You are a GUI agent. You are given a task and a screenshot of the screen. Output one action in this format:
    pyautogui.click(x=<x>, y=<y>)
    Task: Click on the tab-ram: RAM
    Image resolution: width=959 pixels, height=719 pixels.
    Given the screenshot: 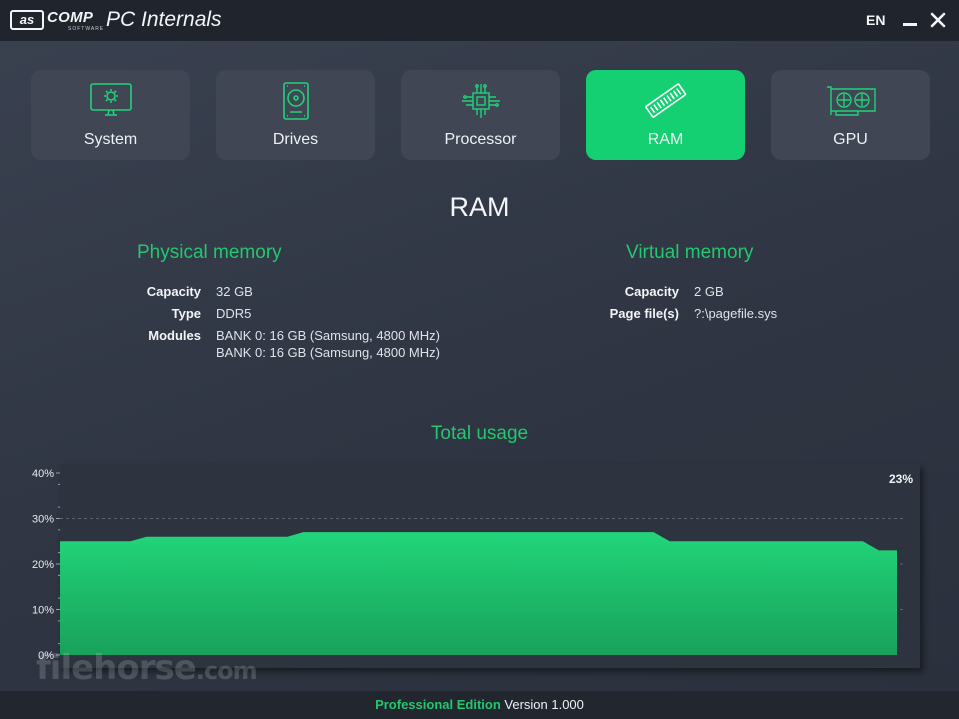 What is the action you would take?
    pyautogui.click(x=665, y=115)
    